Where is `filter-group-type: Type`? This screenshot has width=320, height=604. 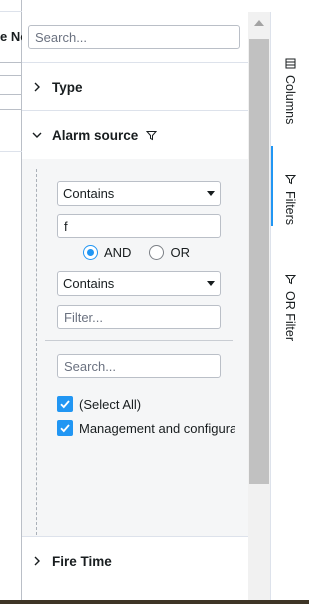 filter-group-type: Type is located at coordinates (135, 86).